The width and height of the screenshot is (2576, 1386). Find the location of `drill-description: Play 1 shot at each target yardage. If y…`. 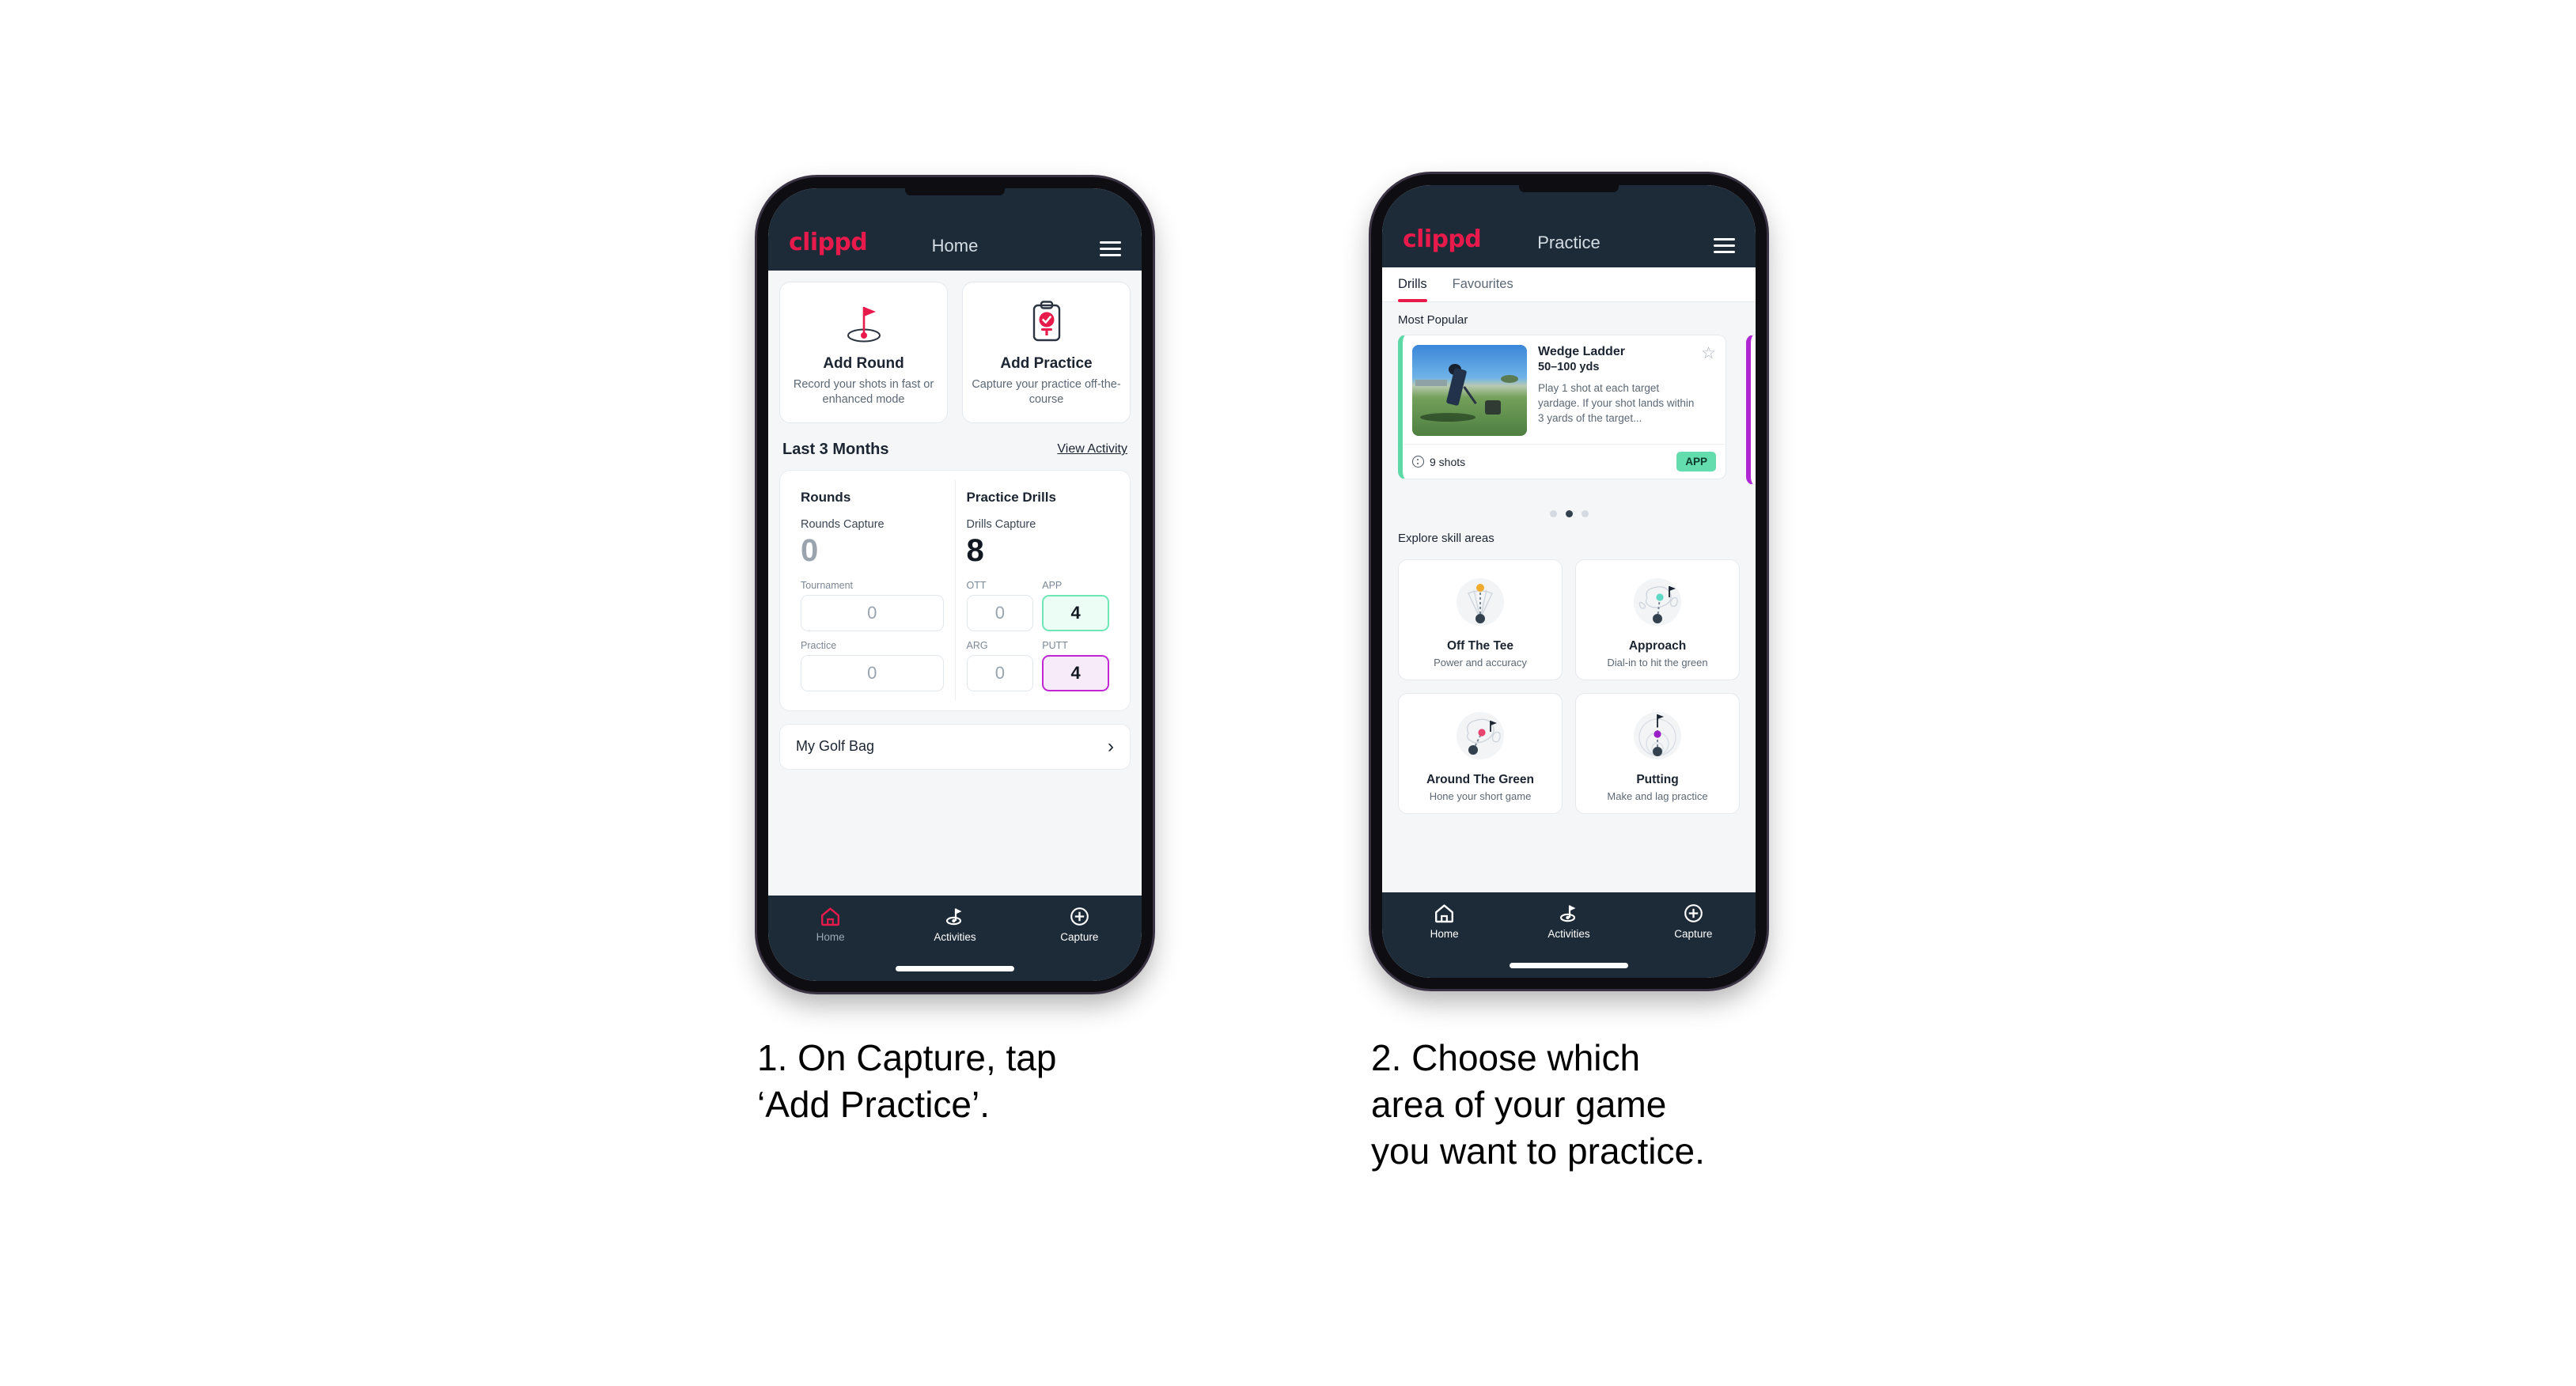

drill-description: Play 1 shot at each target yardage. If y… is located at coordinates (1616, 403).